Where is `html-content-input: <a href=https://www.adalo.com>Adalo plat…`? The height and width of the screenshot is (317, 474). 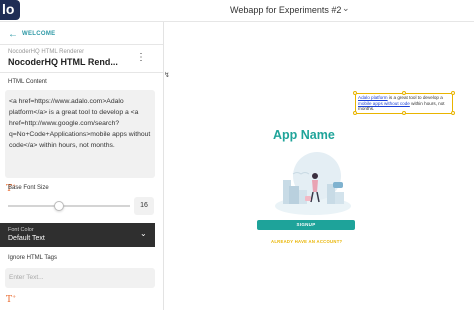 html-content-input: <a href=https://www.adalo.com>Adalo plat… is located at coordinates (80, 134).